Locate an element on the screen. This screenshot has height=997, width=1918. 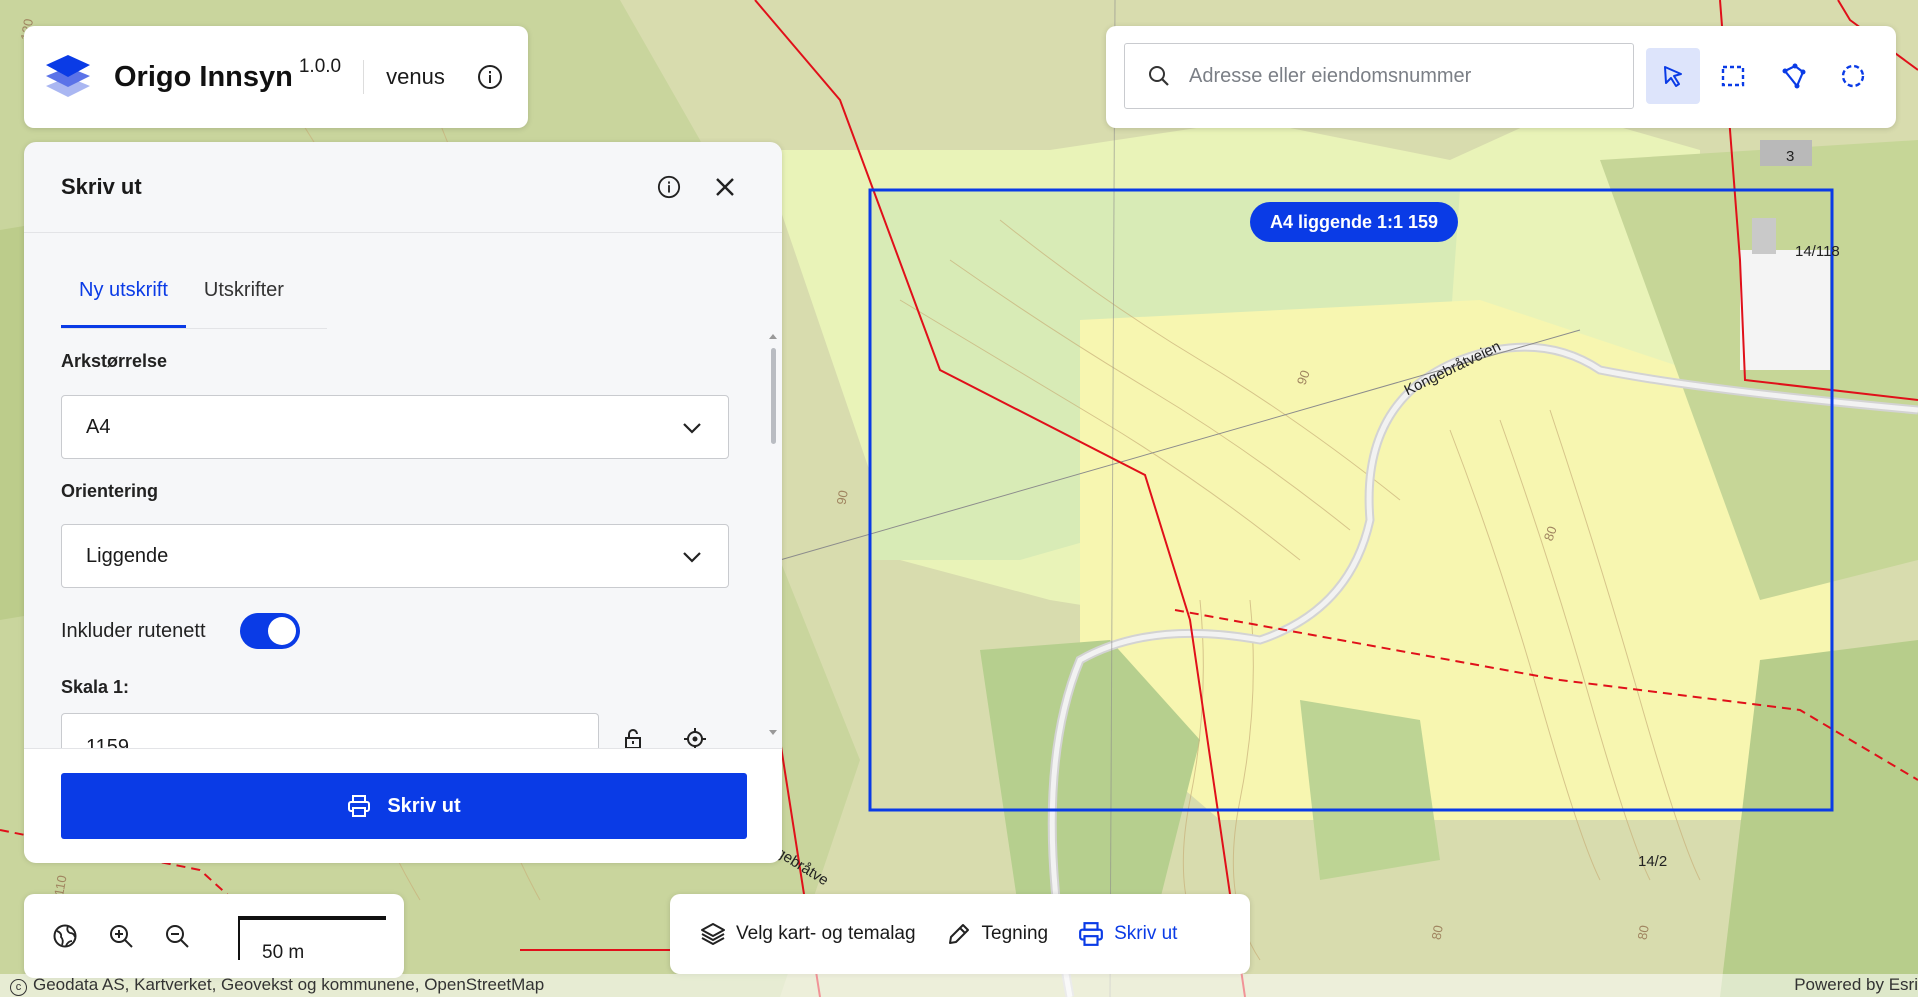
tab-bar: Ny utskrift Utskrifter is located at coordinates (194, 300).